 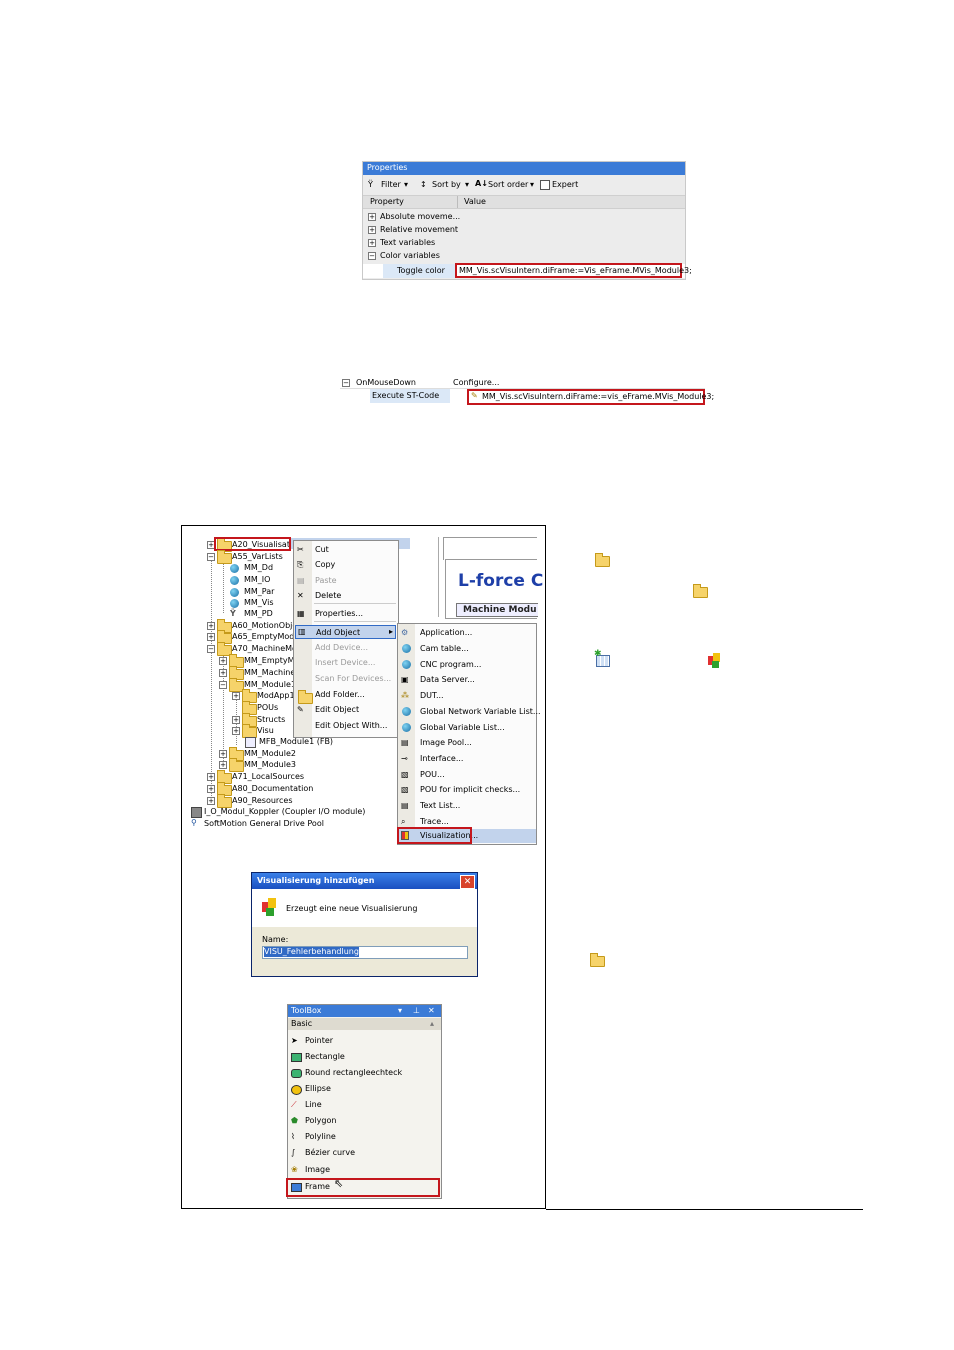 I want to click on tree-label: MM_Module1, so click(x=270, y=684).